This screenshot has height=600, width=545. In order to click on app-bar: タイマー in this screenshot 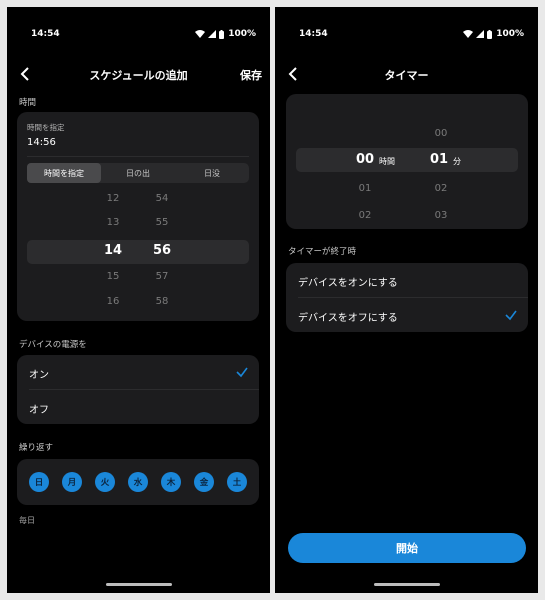, I will do `click(406, 74)`.